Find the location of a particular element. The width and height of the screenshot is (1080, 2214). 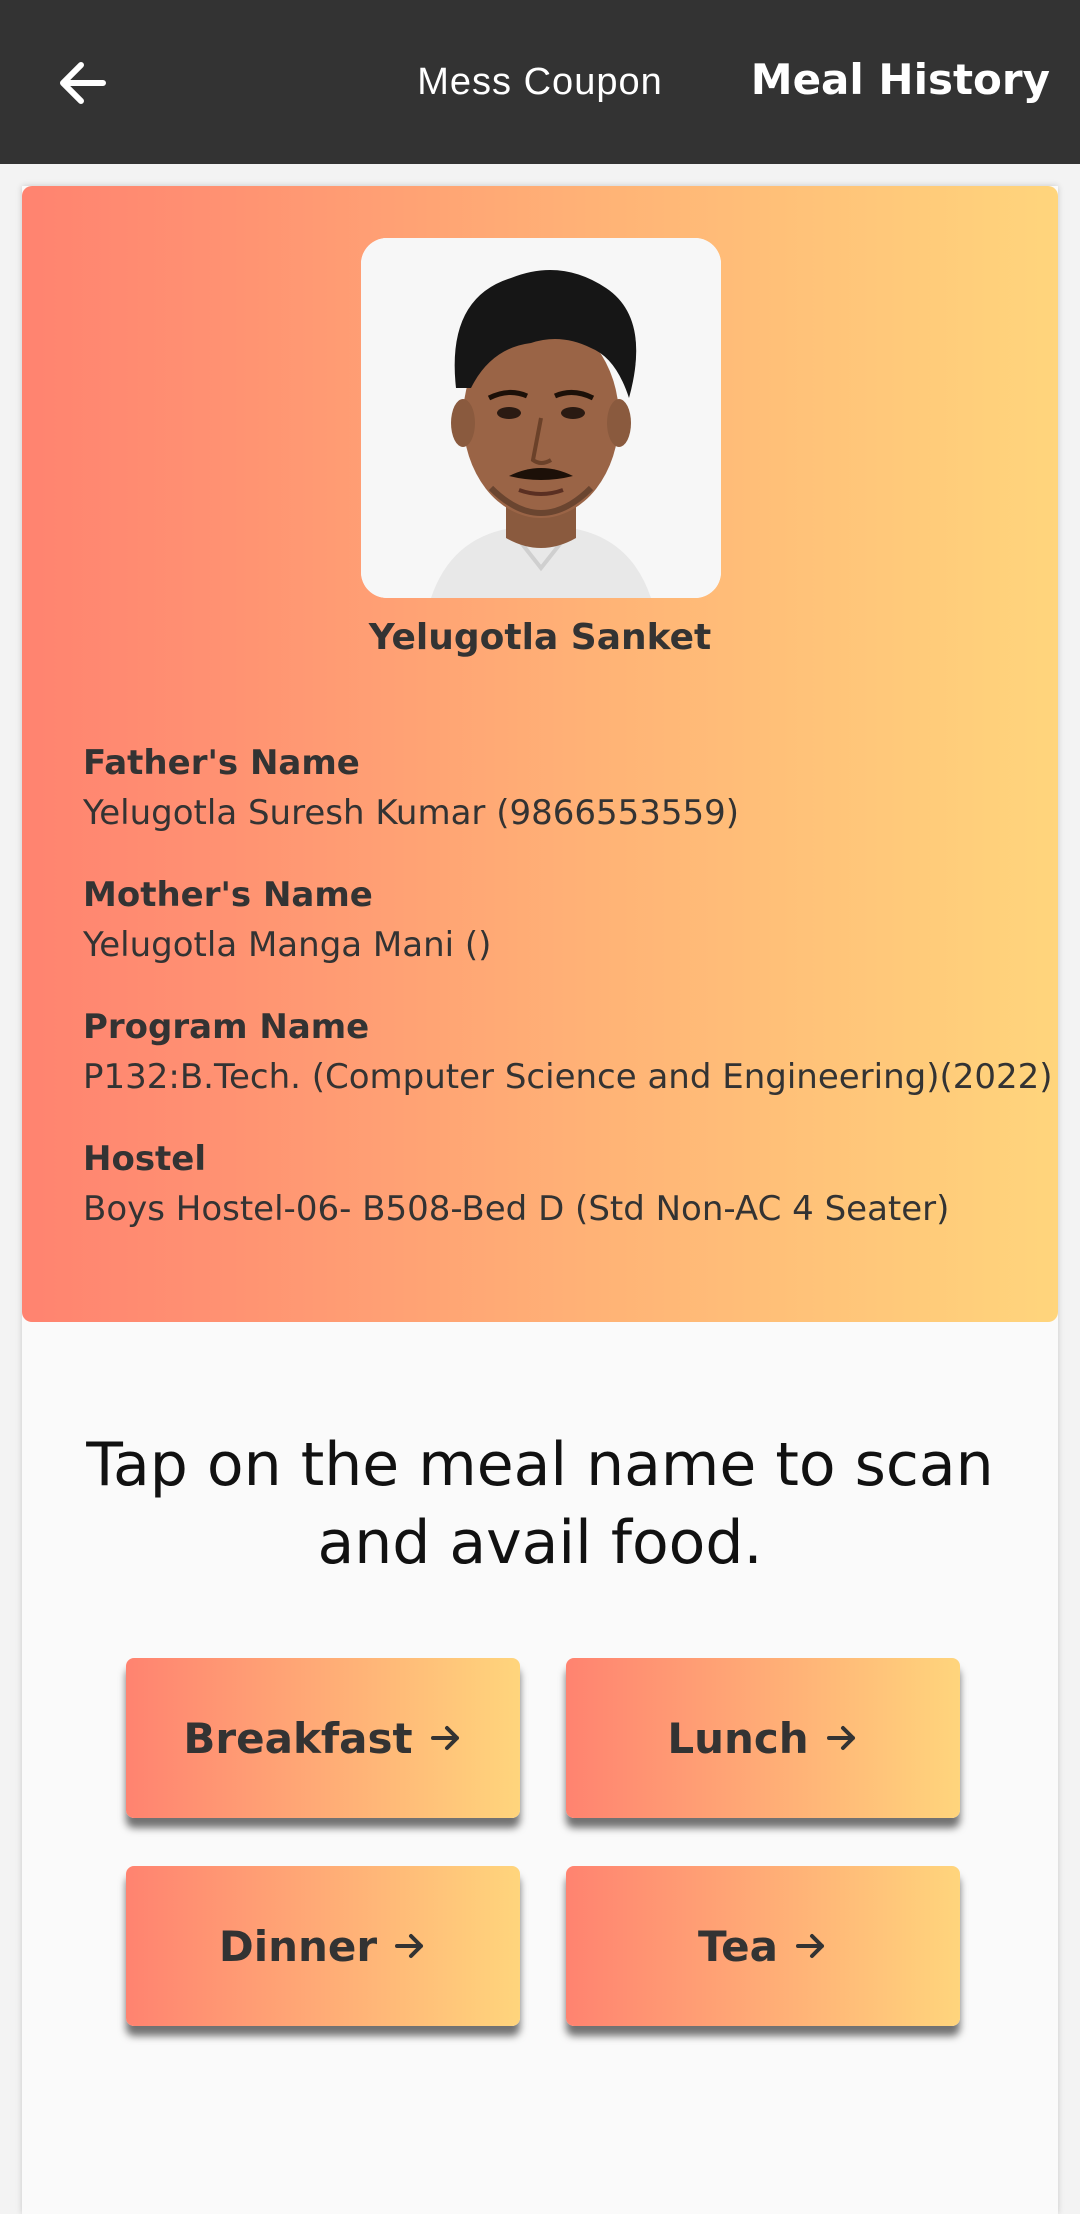

meal-label: Tea is located at coordinates (738, 1946).